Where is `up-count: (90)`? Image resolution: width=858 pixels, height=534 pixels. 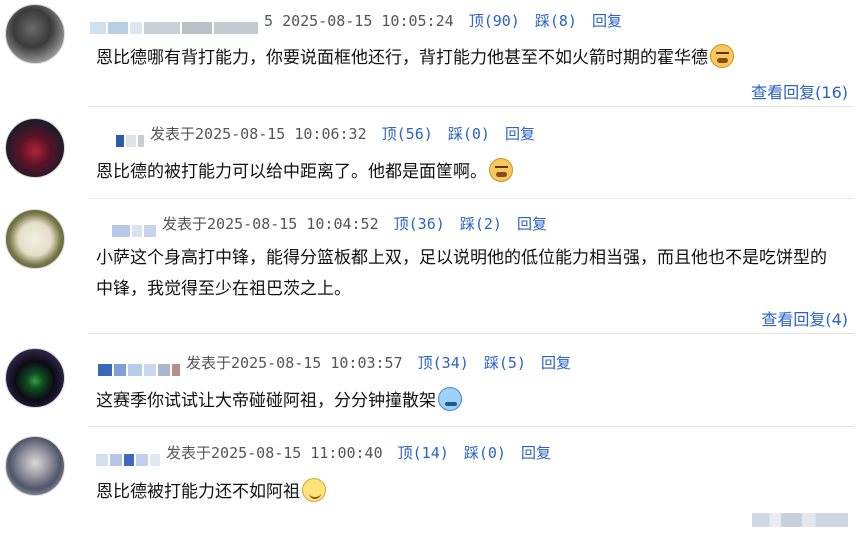
up-count: (90) is located at coordinates (501, 21).